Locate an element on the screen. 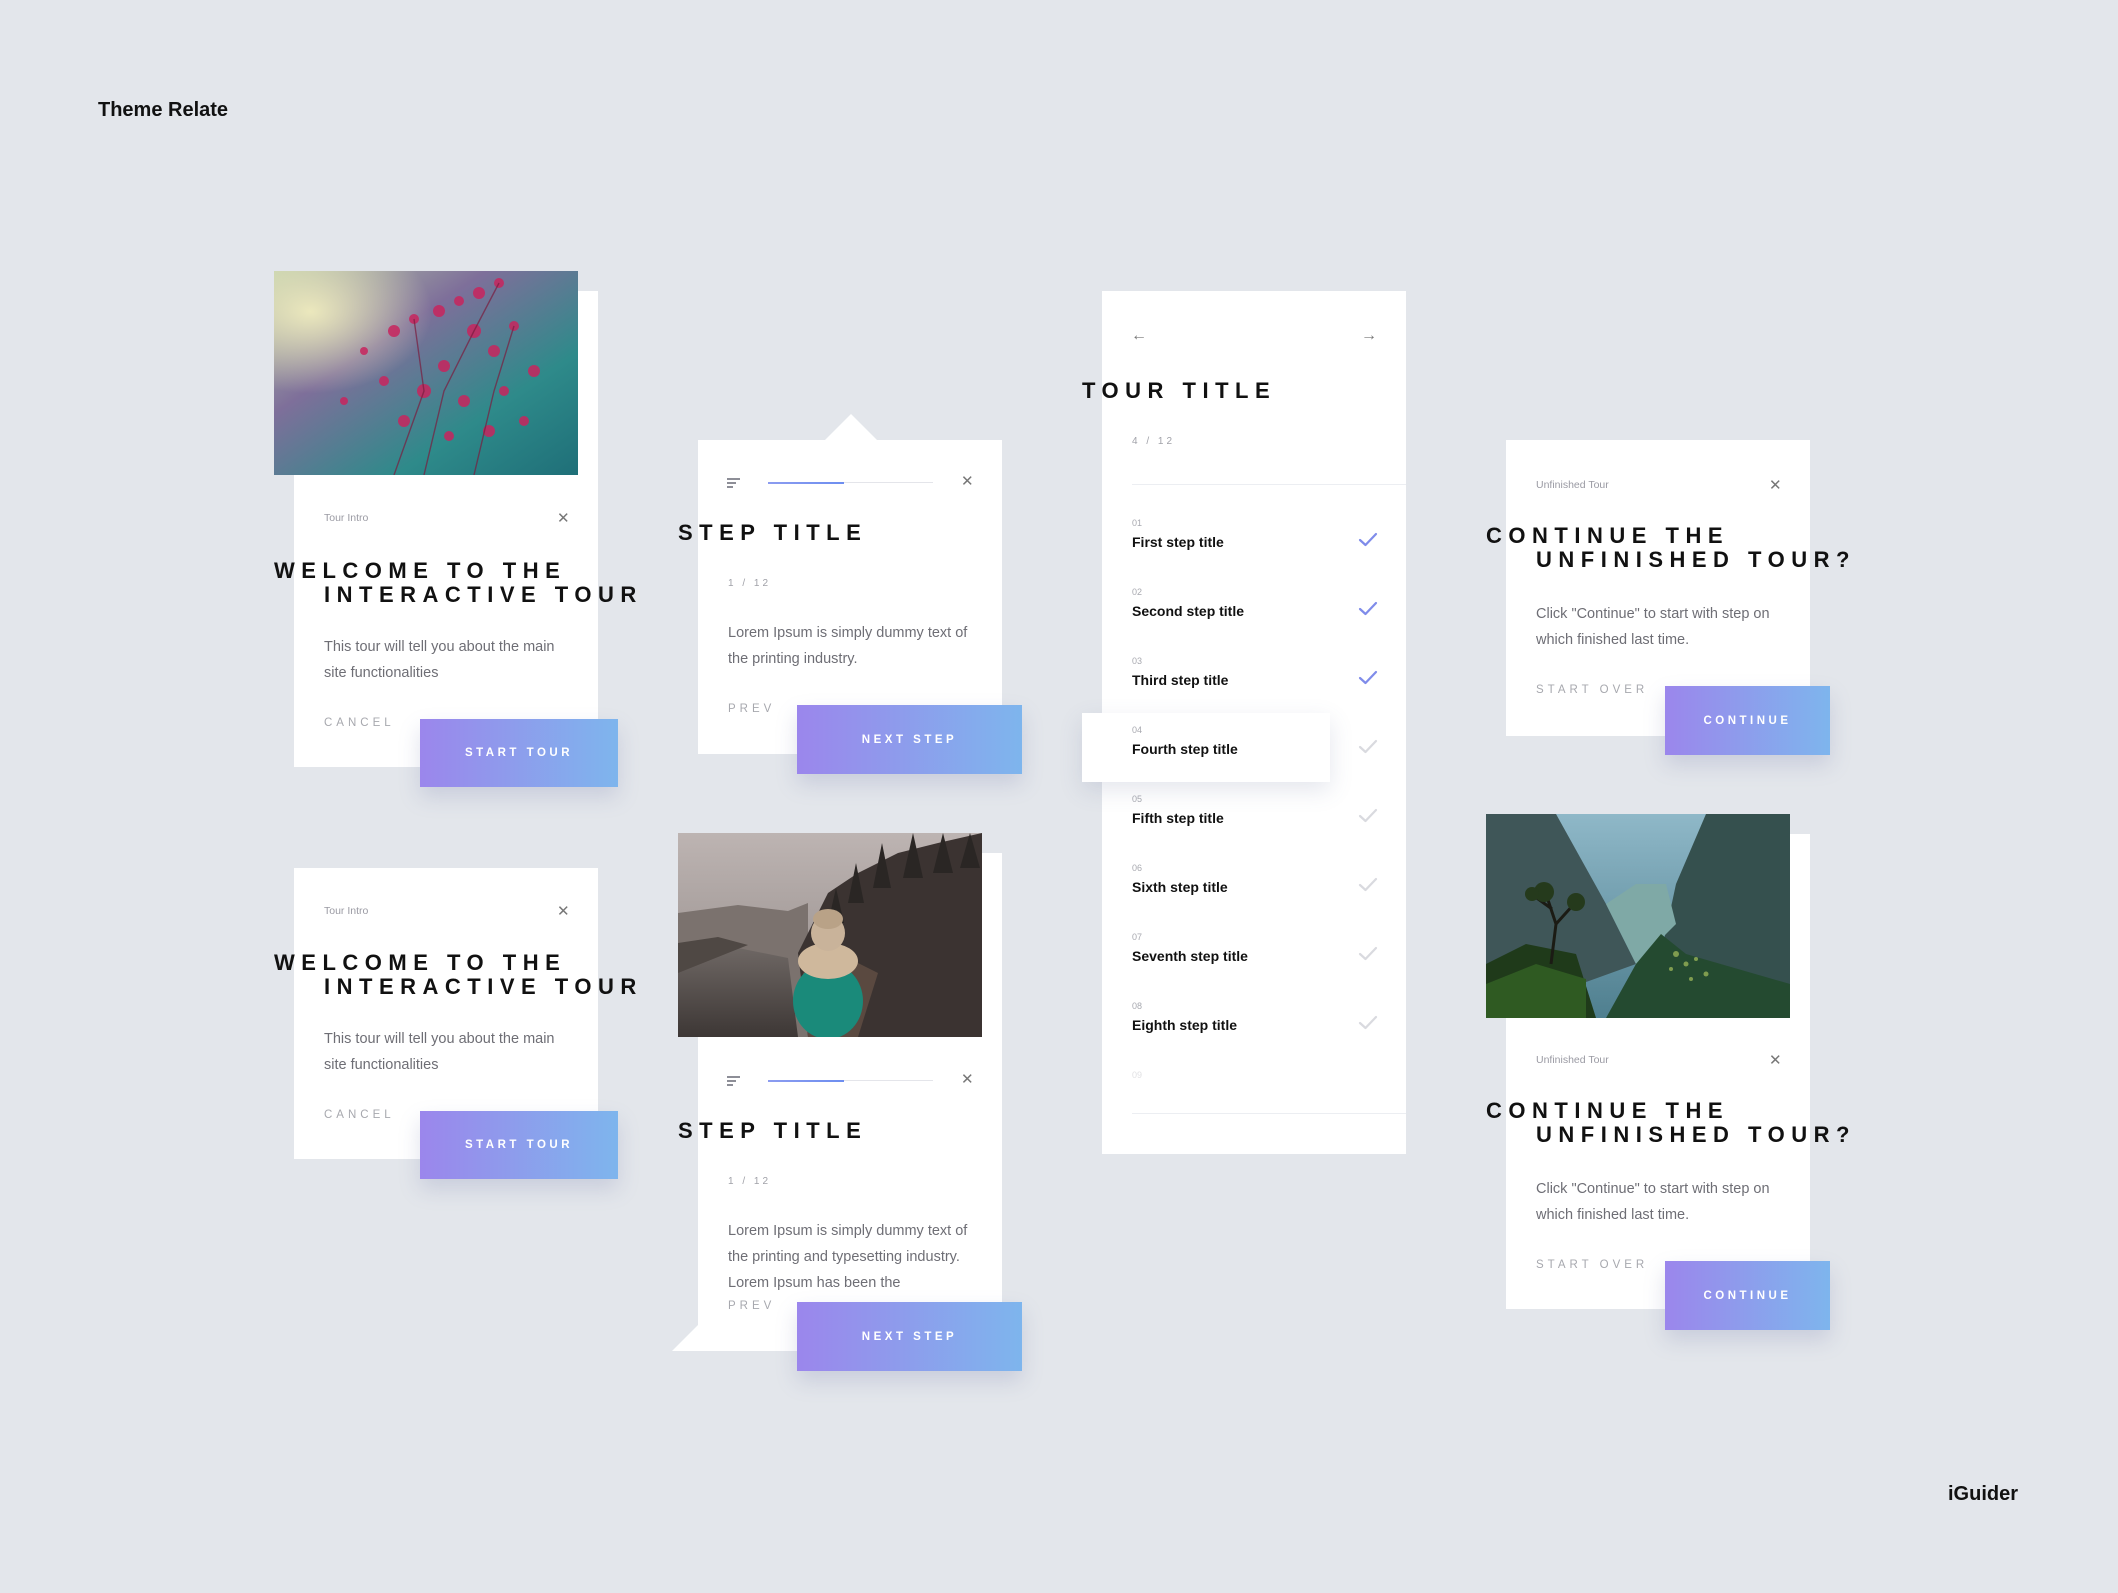  tour-title: TOUR TITLE is located at coordinates (1179, 390).